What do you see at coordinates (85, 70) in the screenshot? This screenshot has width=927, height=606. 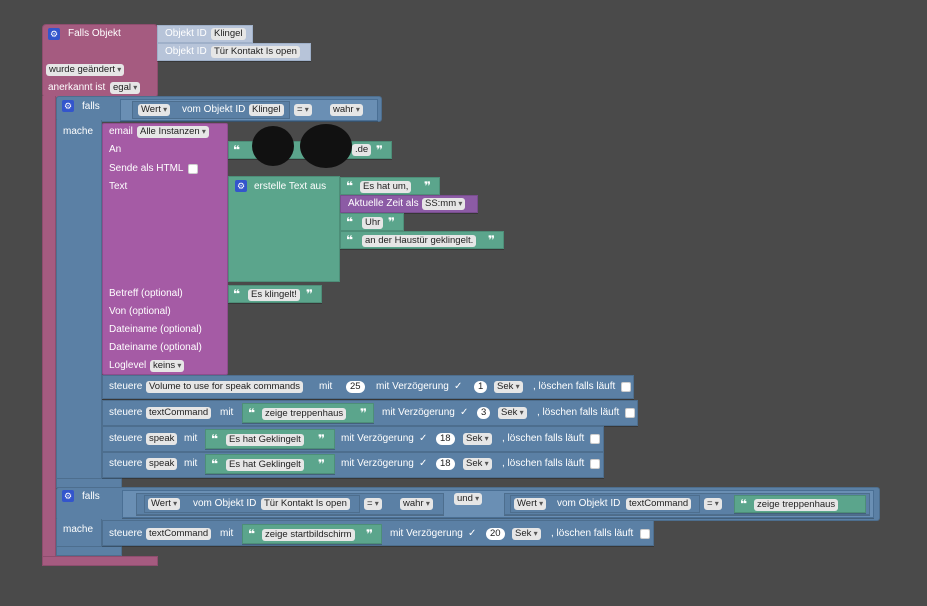 I see `changed-dropdown: wurde geändert` at bounding box center [85, 70].